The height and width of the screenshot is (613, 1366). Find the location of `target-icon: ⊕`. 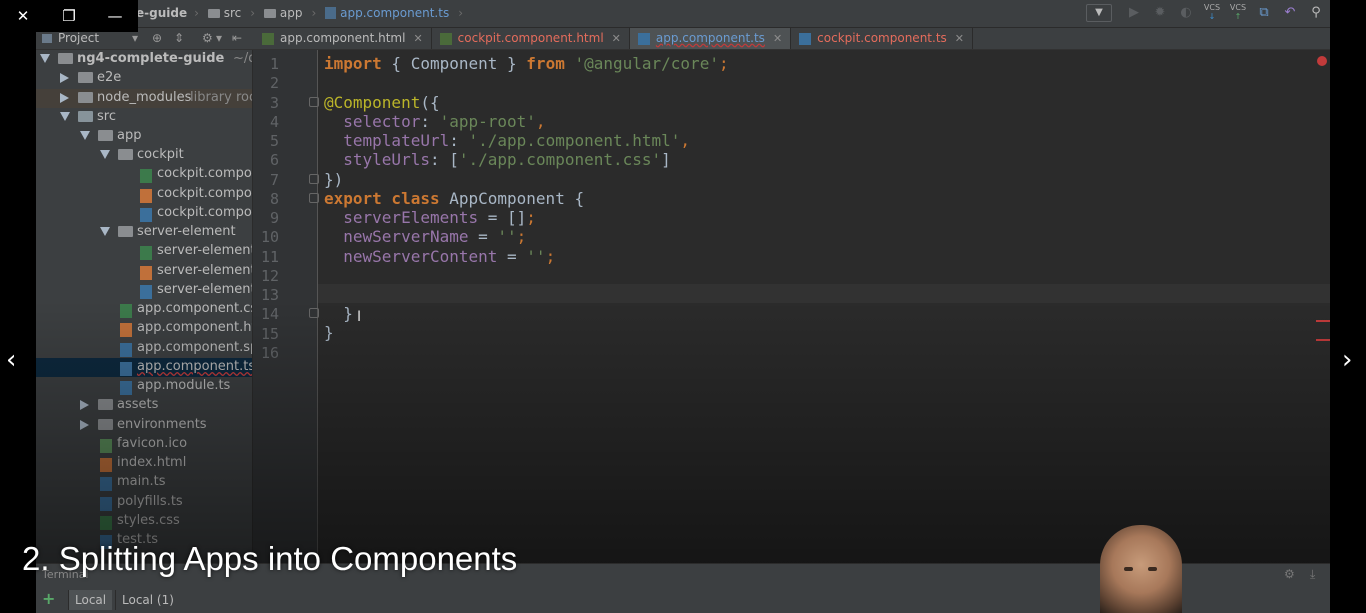

target-icon: ⊕ is located at coordinates (157, 38).